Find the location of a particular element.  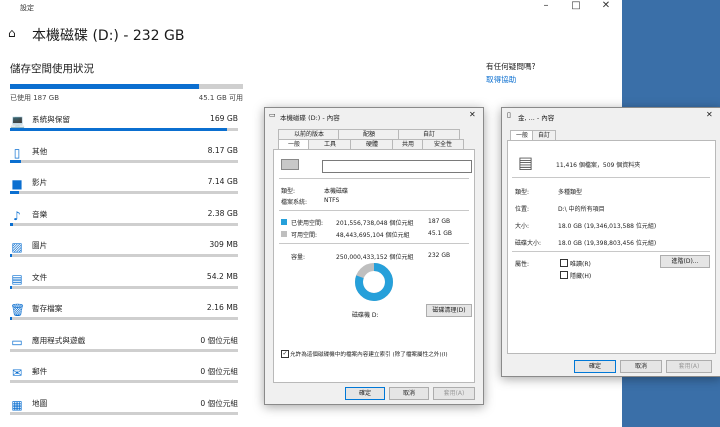

get-help-link: 取得協助 is located at coordinates (501, 79).